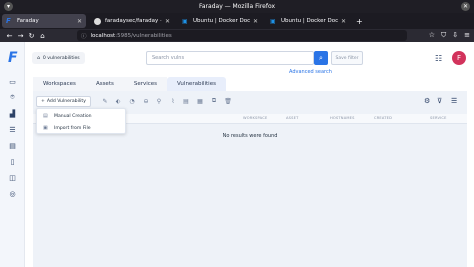 The width and height of the screenshot is (474, 267). Describe the element at coordinates (443, 35) in the screenshot. I see `pocket-icon: ⛉` at that location.